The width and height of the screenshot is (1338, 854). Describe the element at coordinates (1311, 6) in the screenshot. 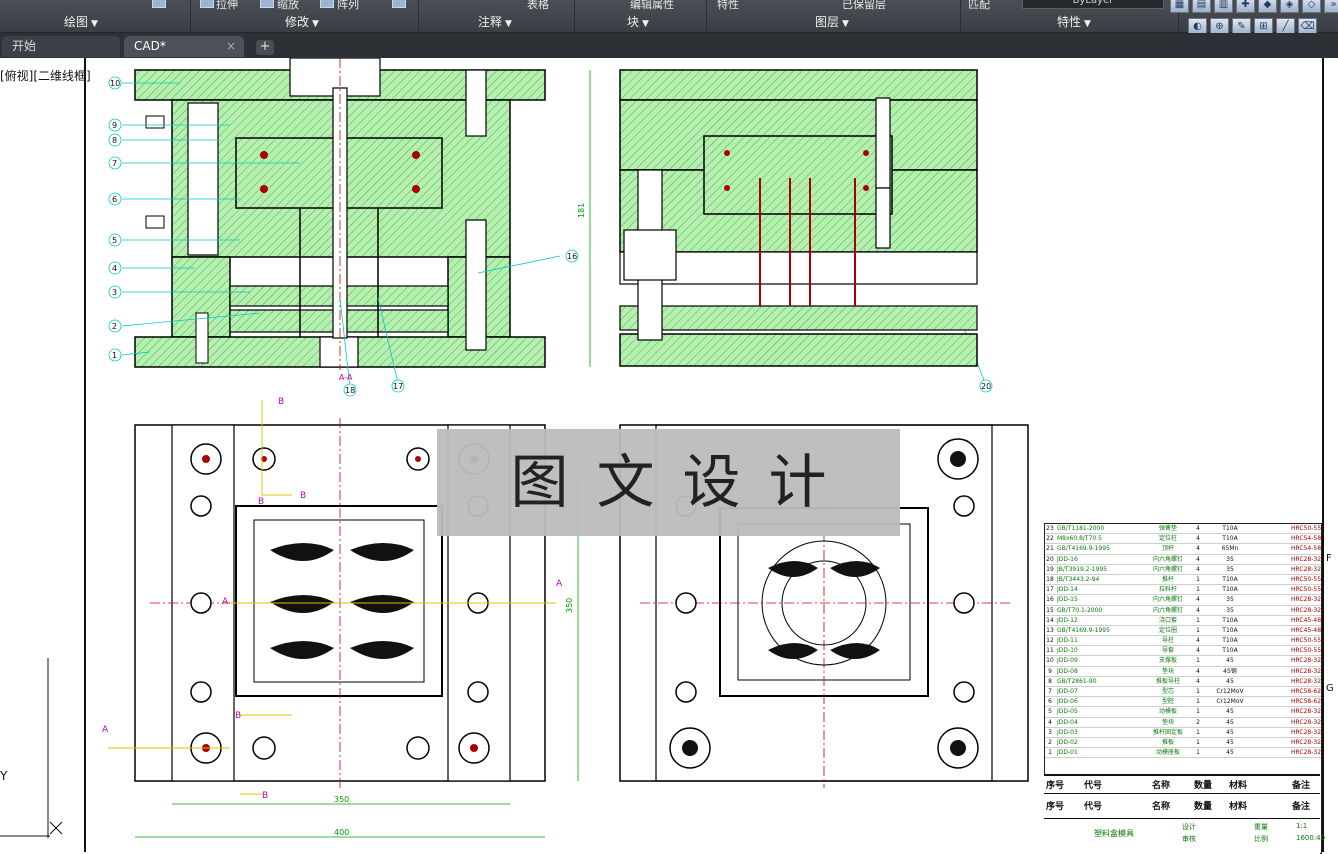

I see `layer-filter-icon: ◇` at that location.